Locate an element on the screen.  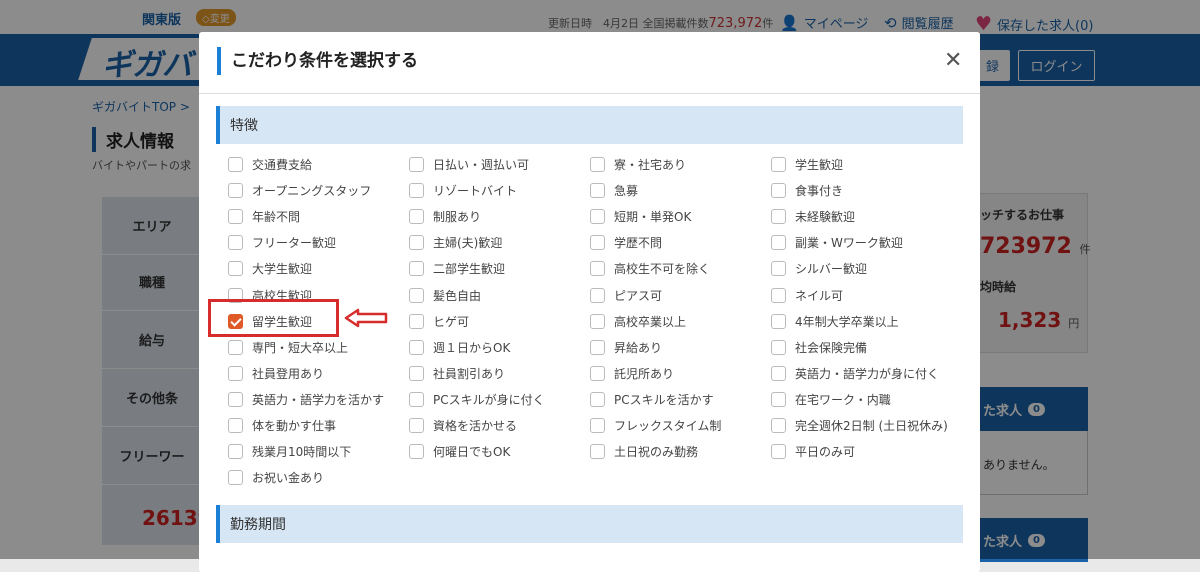
feature-option: 社員登用あり is located at coordinates (276, 373).